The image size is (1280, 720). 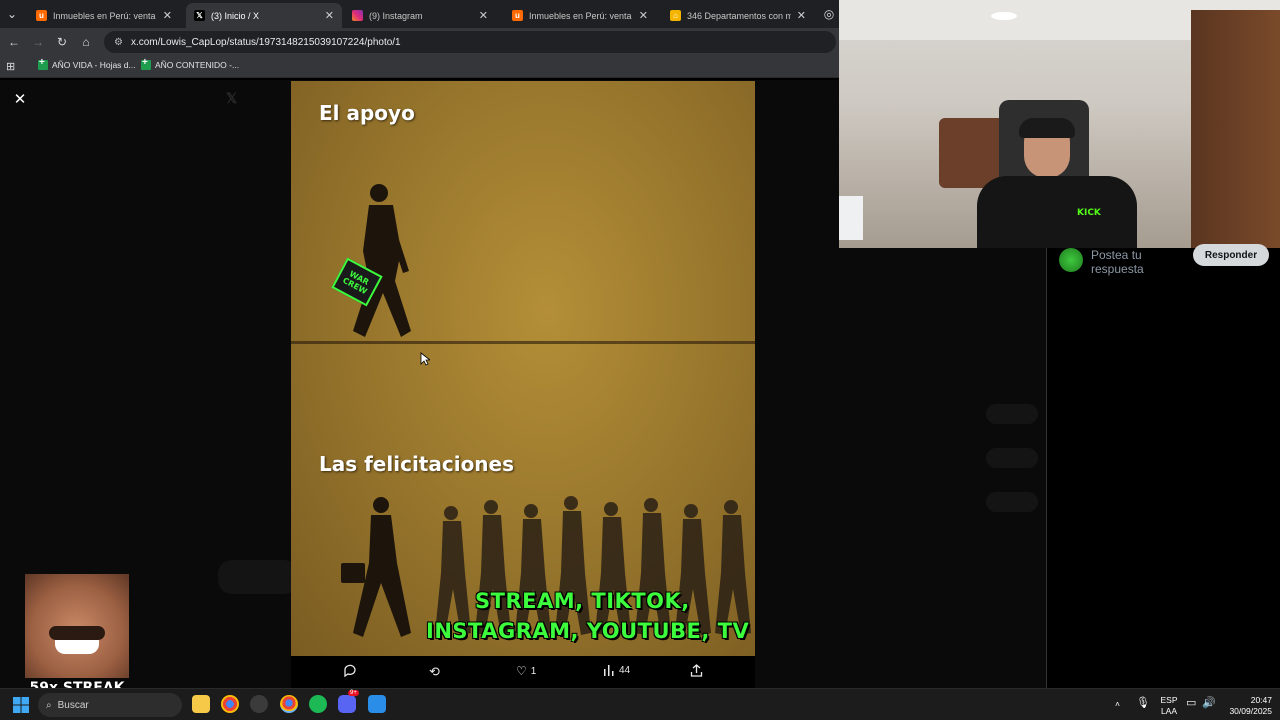 I want to click on close-photo-icon: ✕, so click(x=20, y=100).